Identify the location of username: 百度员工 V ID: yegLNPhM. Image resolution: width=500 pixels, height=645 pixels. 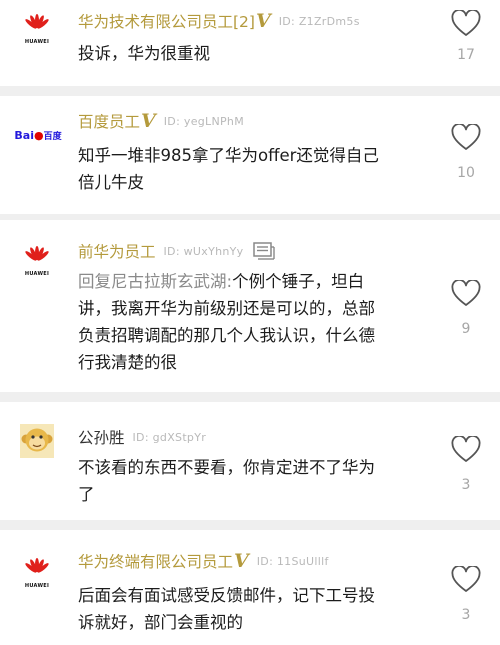
(161, 121).